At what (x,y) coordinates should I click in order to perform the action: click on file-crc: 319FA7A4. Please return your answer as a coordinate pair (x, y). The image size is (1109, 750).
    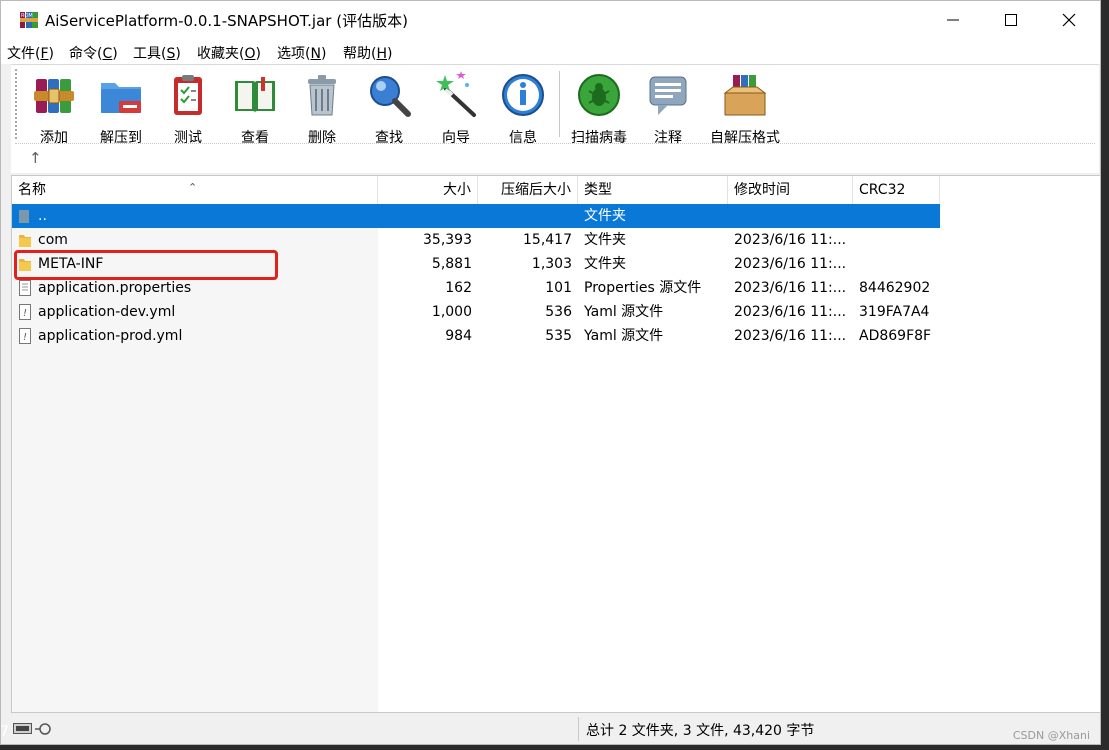
    Looking at the image, I should click on (894, 312).